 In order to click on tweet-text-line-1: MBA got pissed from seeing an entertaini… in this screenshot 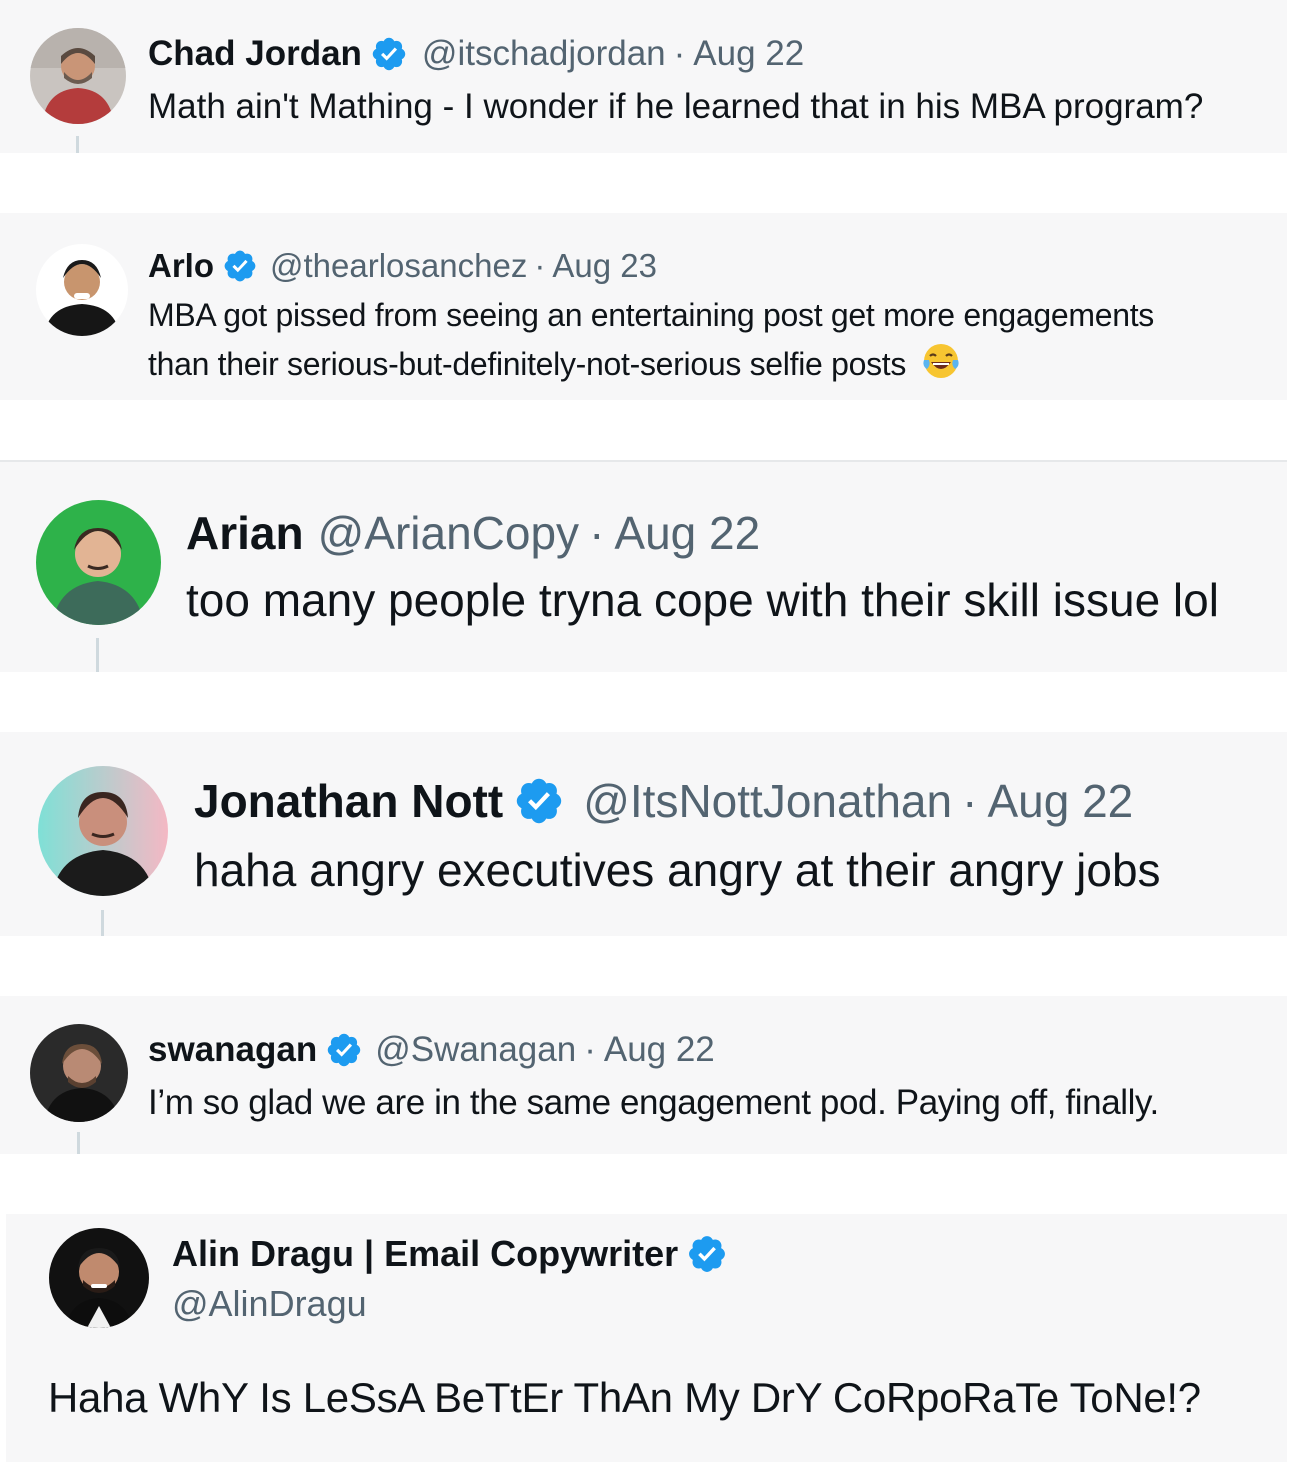, I will do `click(651, 315)`.